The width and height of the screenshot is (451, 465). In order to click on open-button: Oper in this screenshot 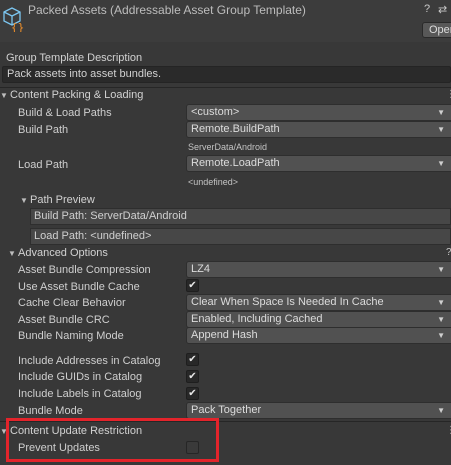, I will do `click(436, 30)`.